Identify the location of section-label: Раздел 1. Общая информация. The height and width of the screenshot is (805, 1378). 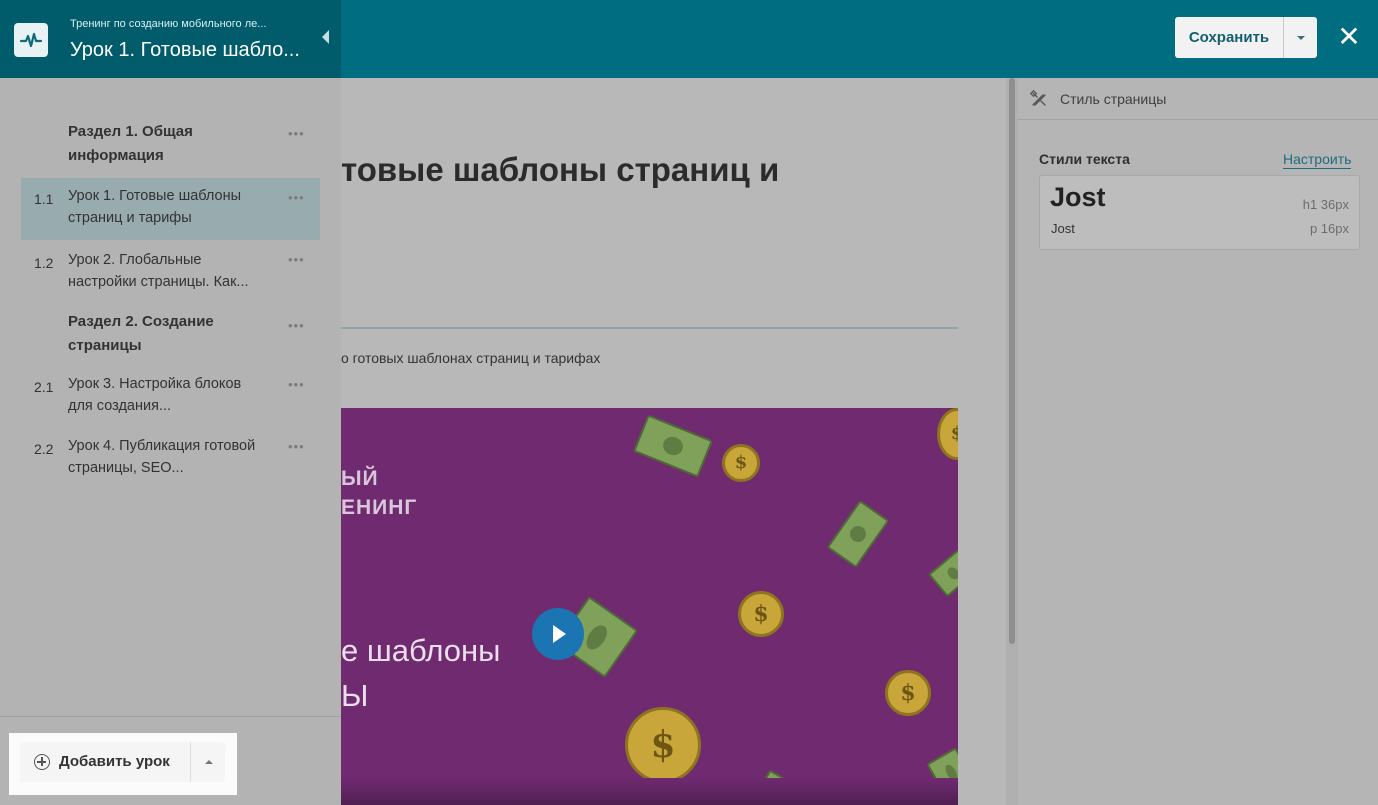
(130, 143).